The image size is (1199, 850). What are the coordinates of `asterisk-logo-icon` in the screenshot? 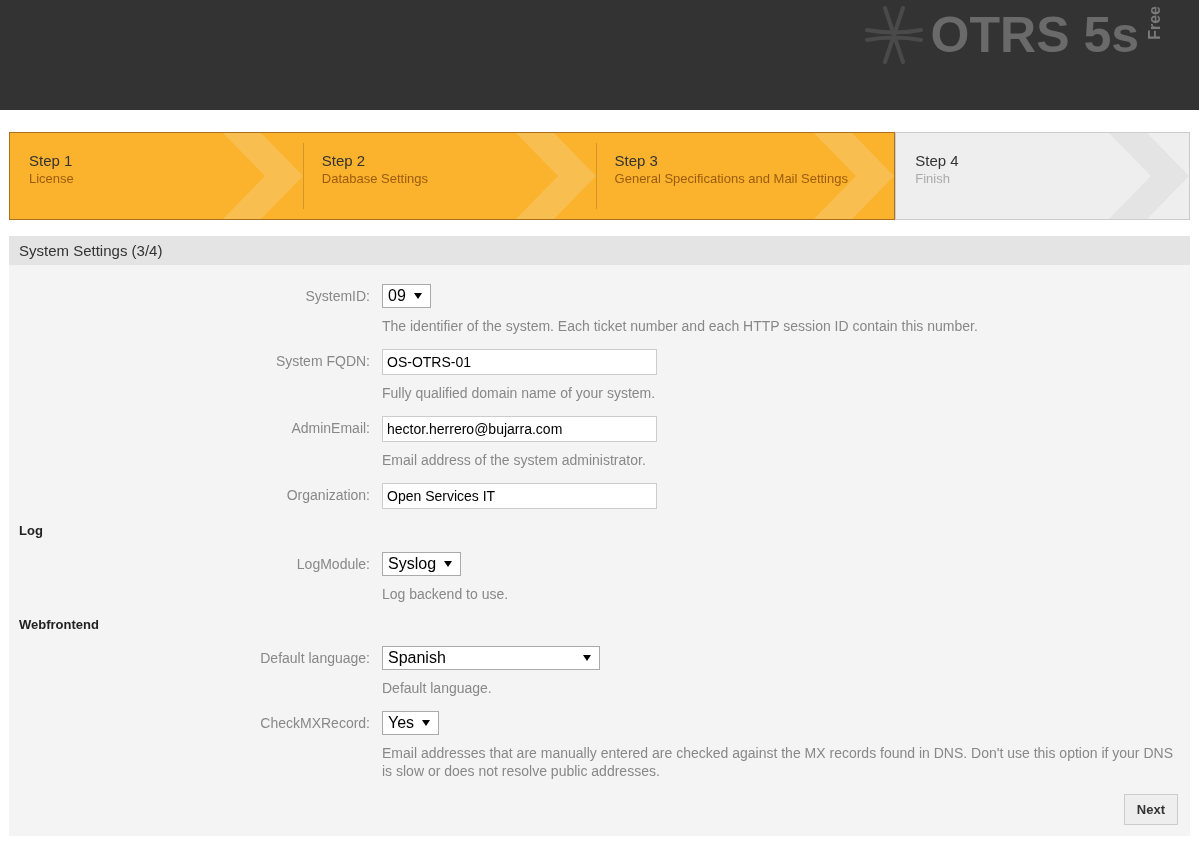 It's located at (893, 35).